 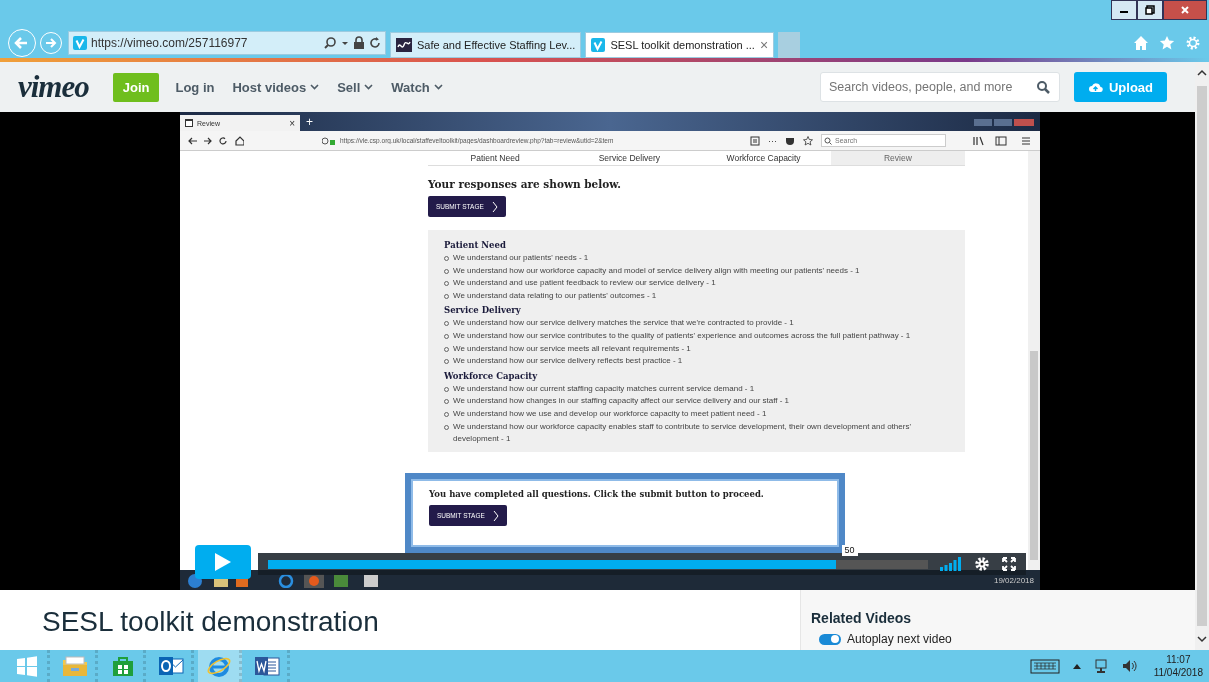 What do you see at coordinates (404, 45) in the screenshot?
I see `wave-favicon-icon` at bounding box center [404, 45].